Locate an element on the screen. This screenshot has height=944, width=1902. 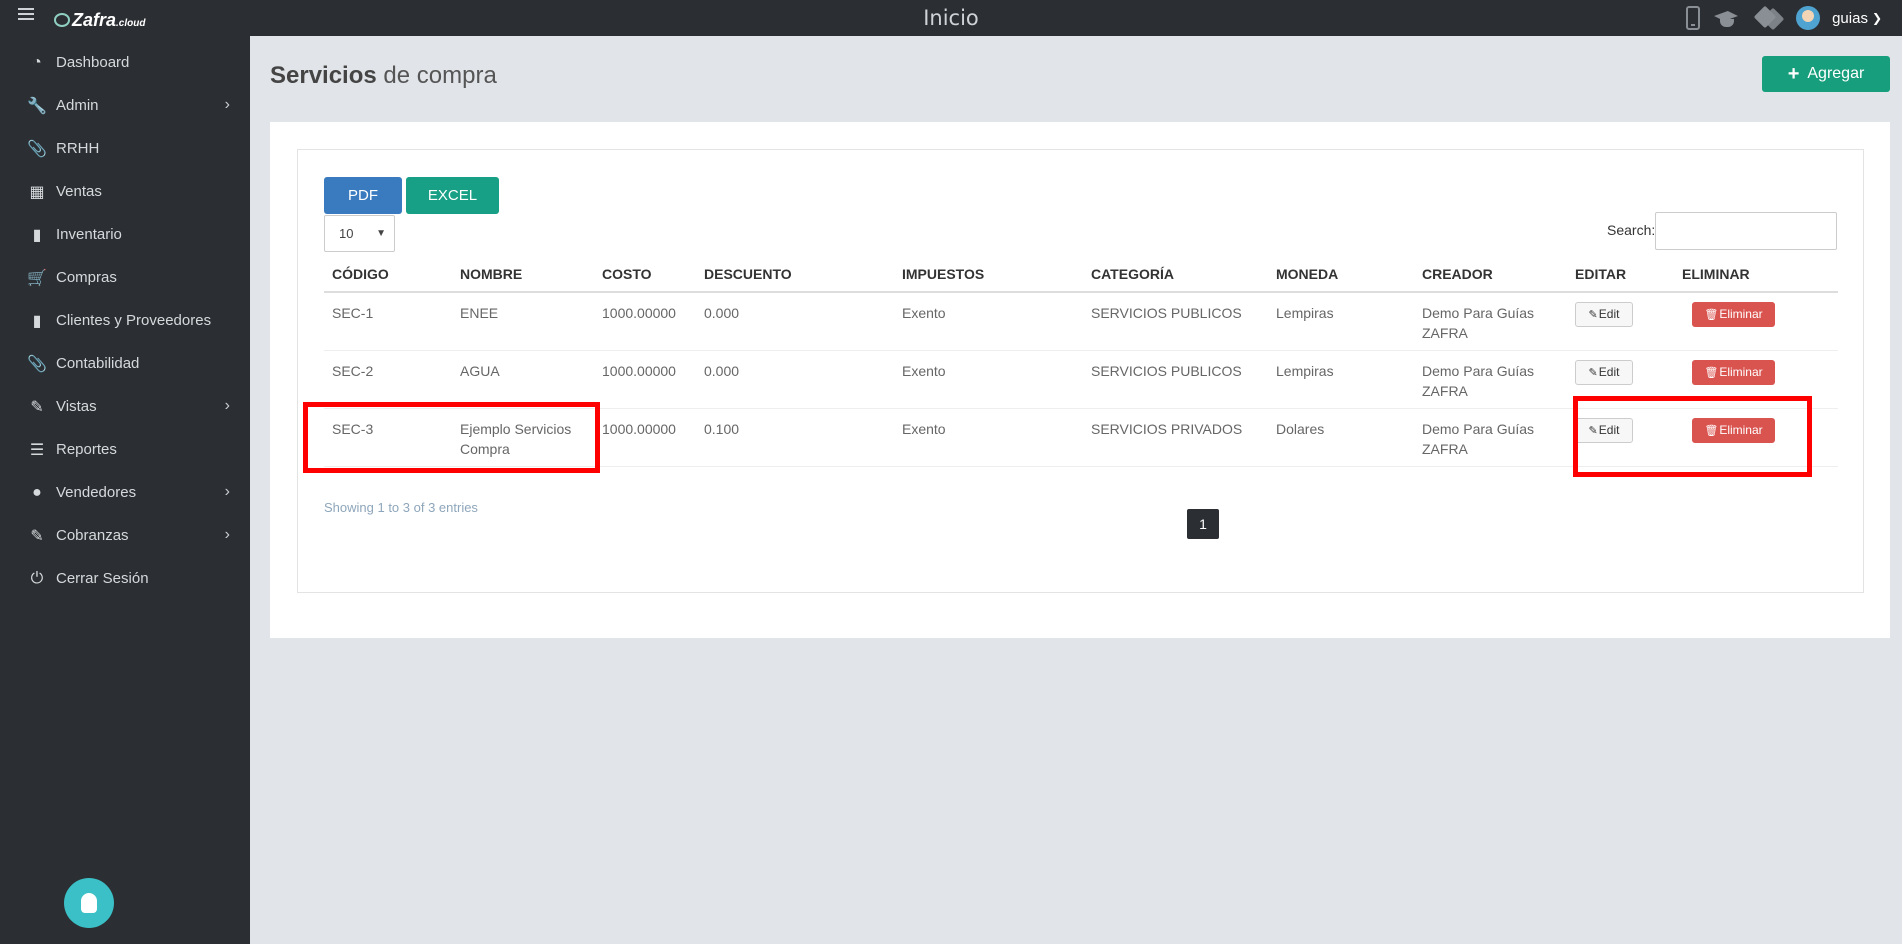
column-header: DESCUENTO is located at coordinates (795, 274).